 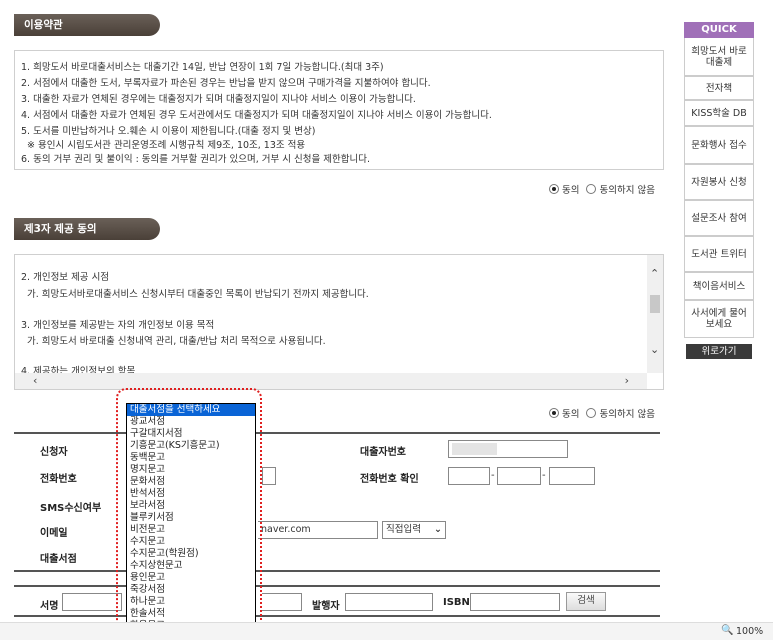 I want to click on third-party-agree-label: 동의, so click(x=571, y=414).